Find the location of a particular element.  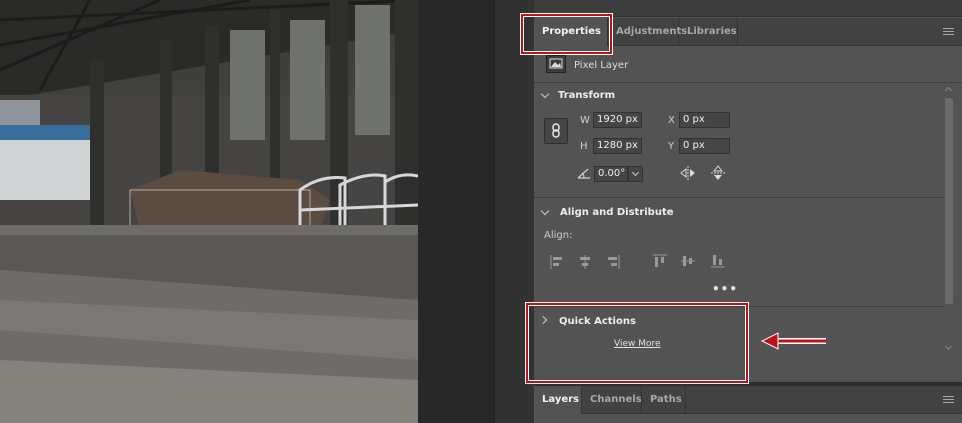

panel-menu-icon is located at coordinates (948, 31).